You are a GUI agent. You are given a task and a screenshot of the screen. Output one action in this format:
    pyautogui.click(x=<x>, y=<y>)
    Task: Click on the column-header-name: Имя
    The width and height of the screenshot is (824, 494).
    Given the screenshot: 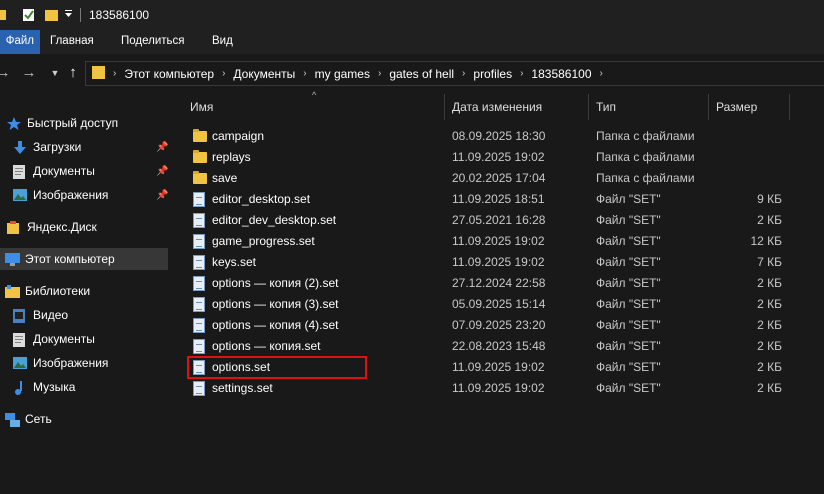 What is the action you would take?
    pyautogui.click(x=201, y=107)
    